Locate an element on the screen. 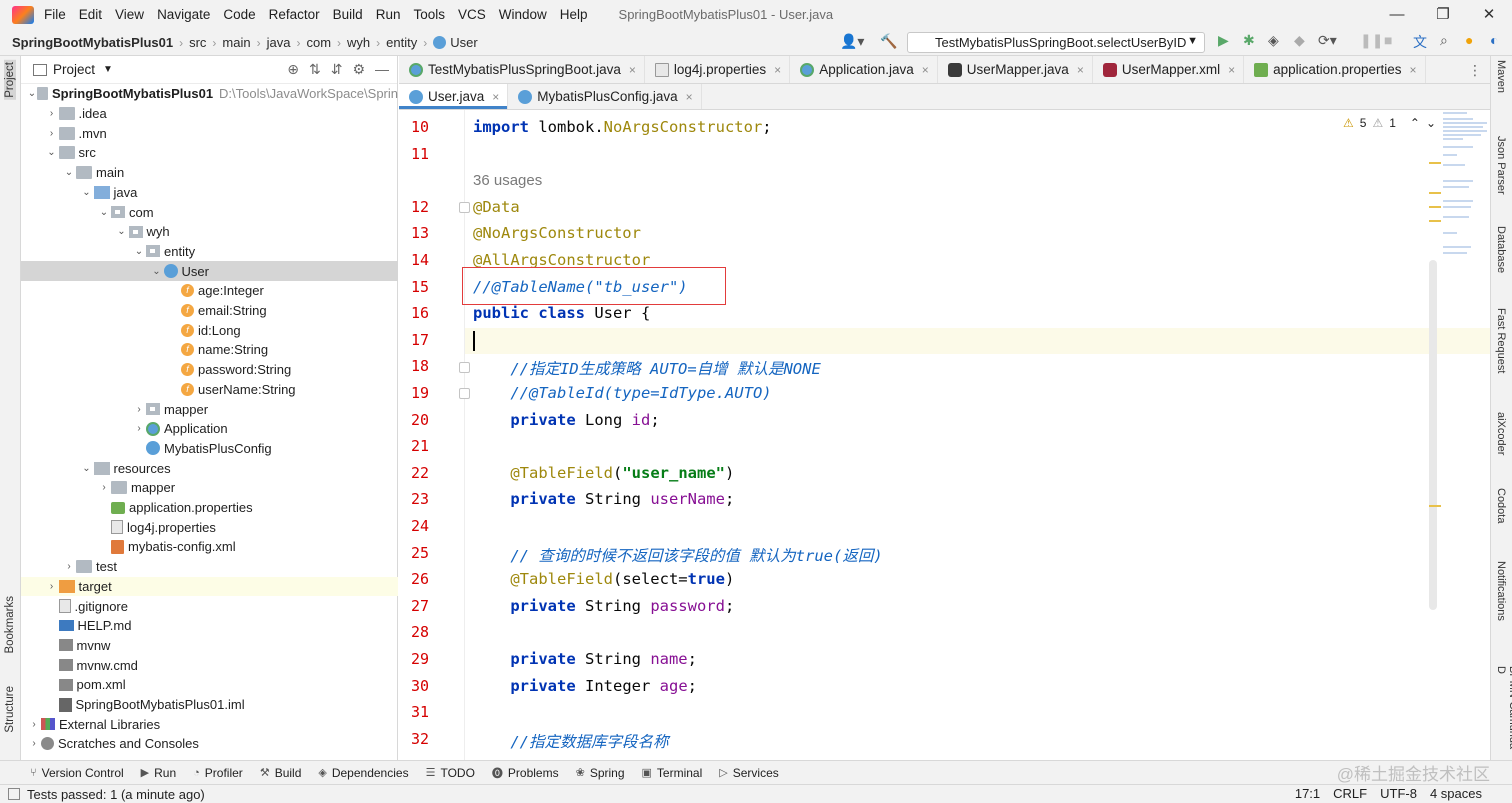  tree-node: mybatis-config.xml is located at coordinates (209, 547).